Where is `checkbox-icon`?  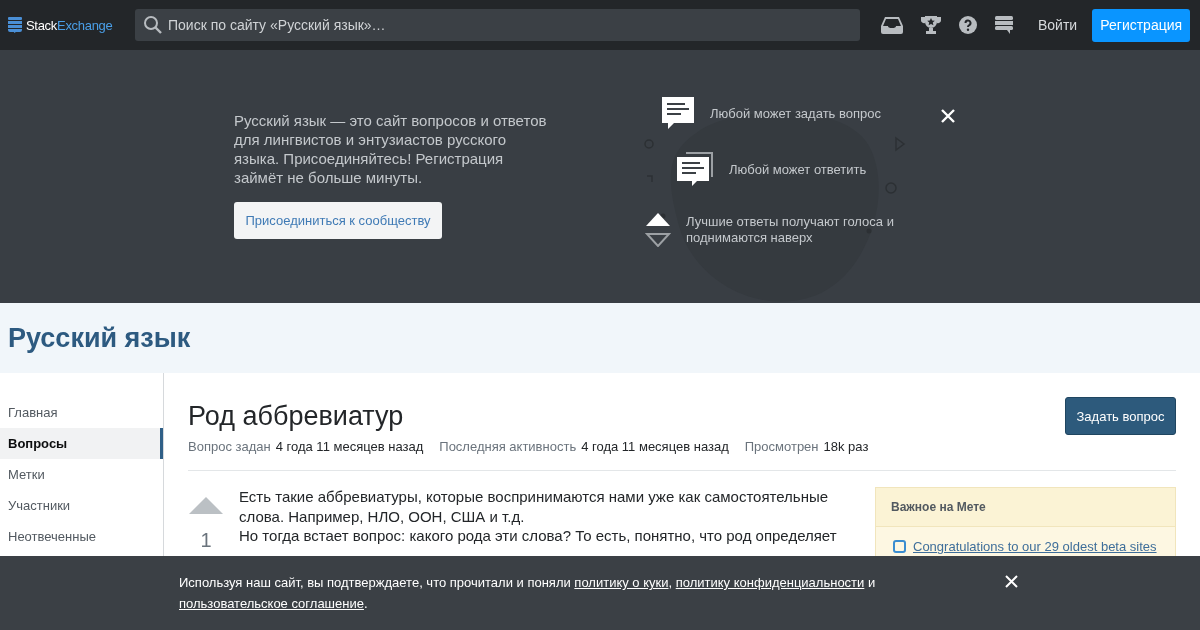 checkbox-icon is located at coordinates (899, 546).